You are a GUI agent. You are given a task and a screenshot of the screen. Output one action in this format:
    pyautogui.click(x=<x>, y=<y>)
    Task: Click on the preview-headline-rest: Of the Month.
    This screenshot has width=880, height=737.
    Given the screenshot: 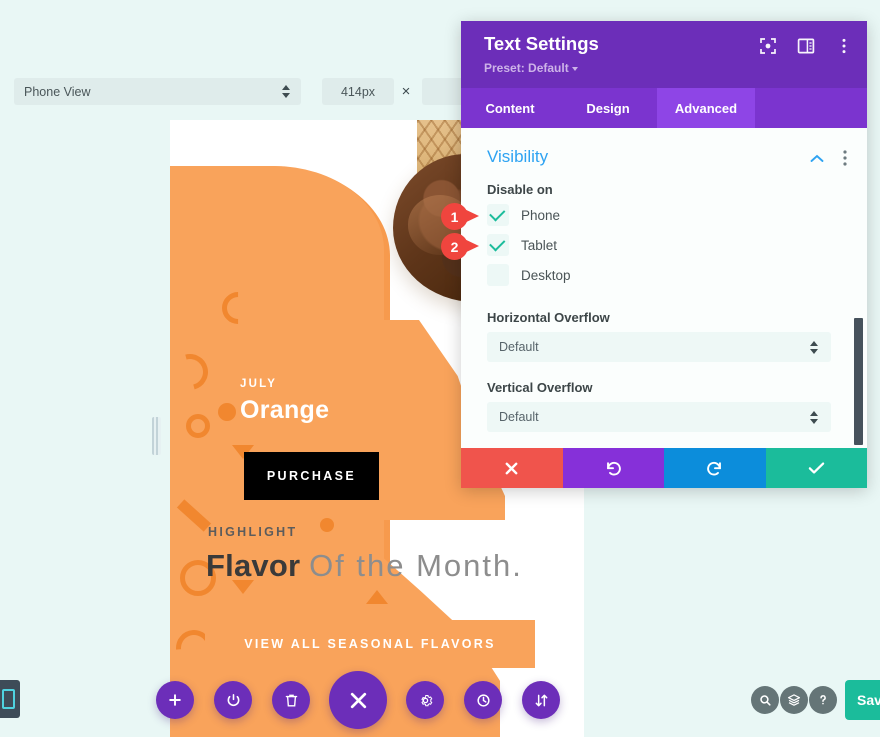 What is the action you would take?
    pyautogui.click(x=416, y=565)
    